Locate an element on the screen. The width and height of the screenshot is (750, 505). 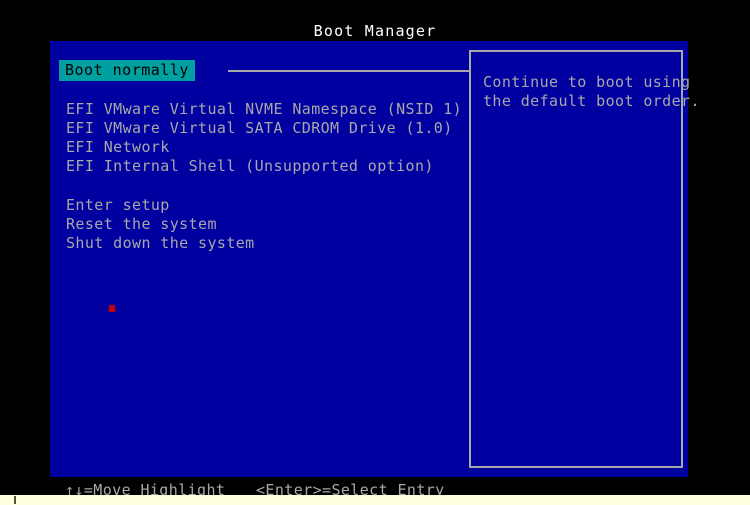
console-caret is located at coordinates (15, 500).